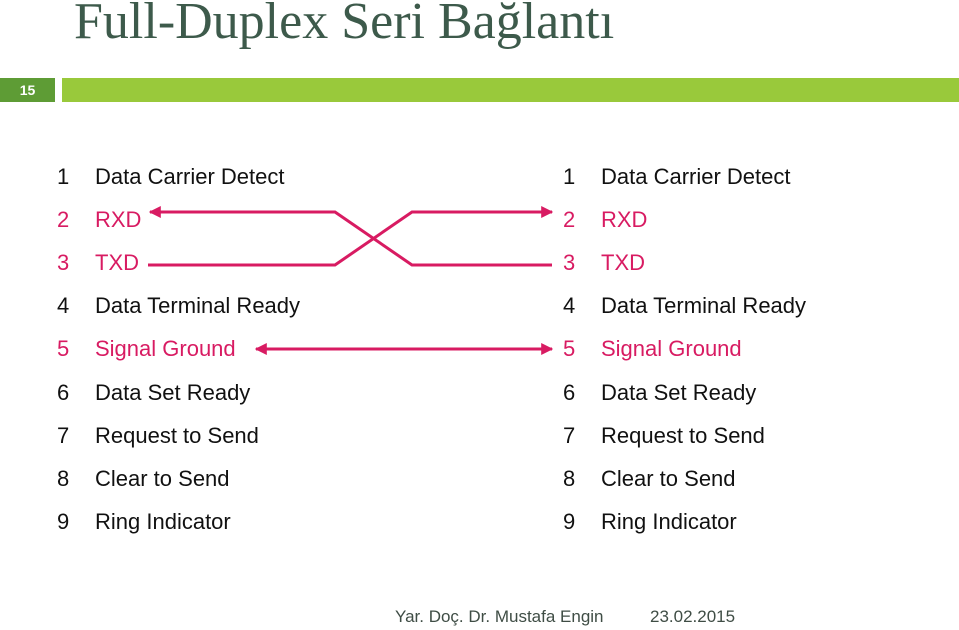  I want to click on slide-number: 15, so click(27, 90).